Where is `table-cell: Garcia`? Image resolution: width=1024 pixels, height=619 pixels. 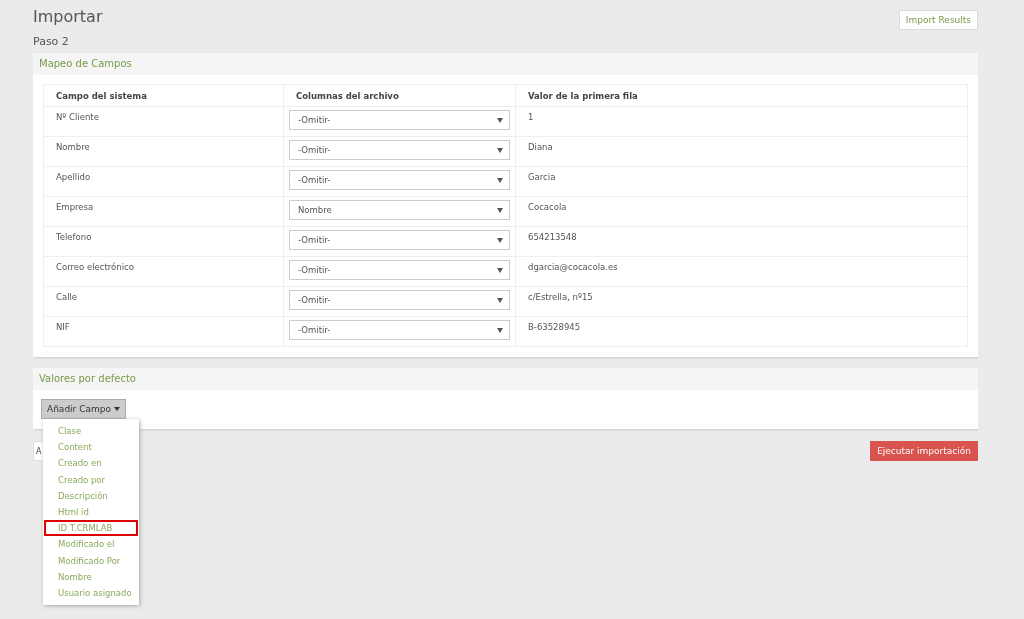 table-cell: Garcia is located at coordinates (741, 181).